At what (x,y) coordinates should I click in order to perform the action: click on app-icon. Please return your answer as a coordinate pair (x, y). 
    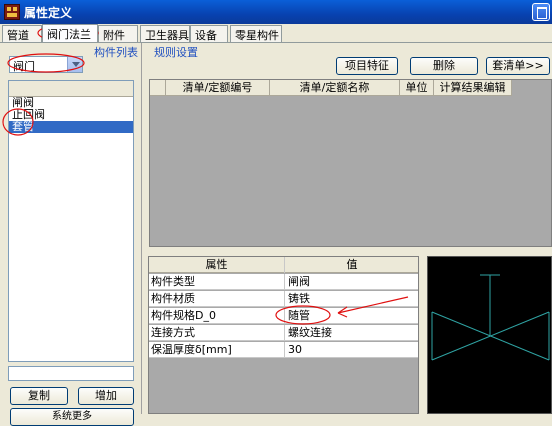
    Looking at the image, I should click on (12, 12).